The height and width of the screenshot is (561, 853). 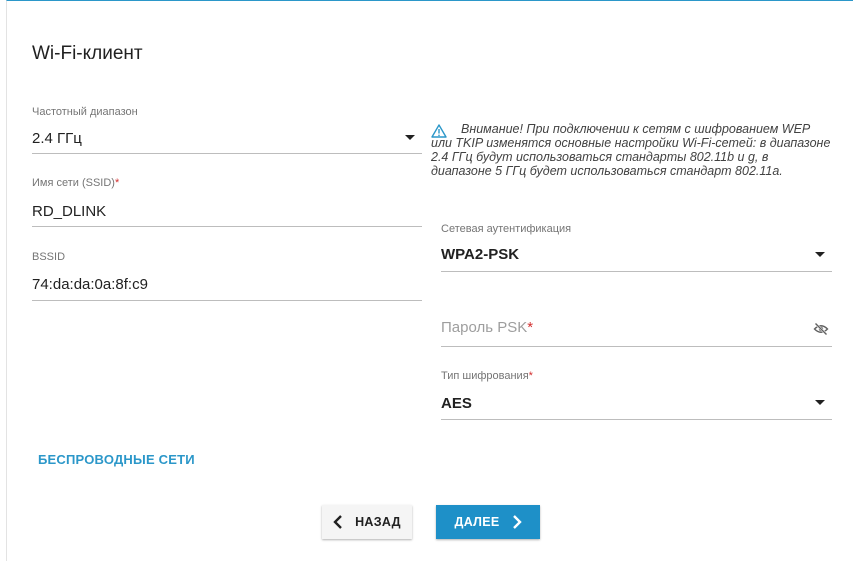 What do you see at coordinates (85, 112) in the screenshot?
I see `band-label: Частотный диапазон` at bounding box center [85, 112].